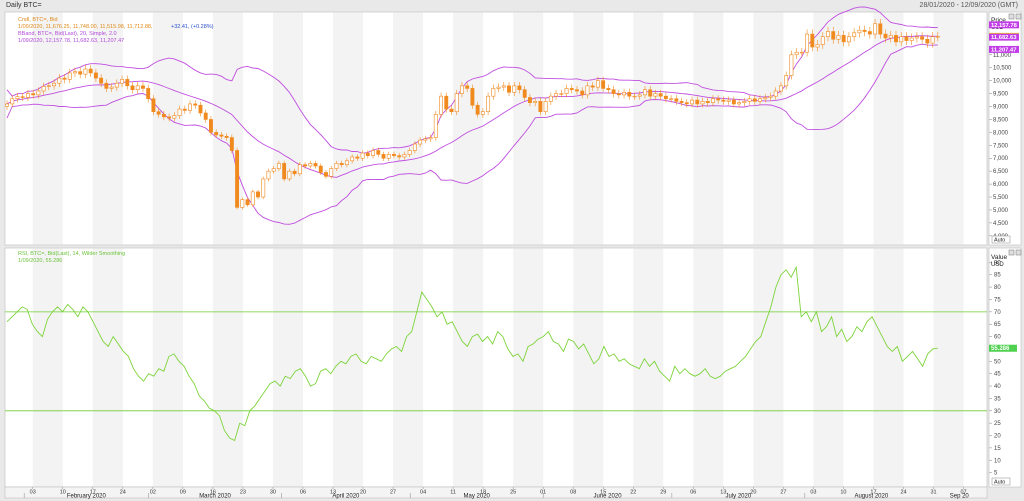 The width and height of the screenshot is (1024, 501). What do you see at coordinates (1001, 224) in the screenshot?
I see `price-tick-label: 4,500` at bounding box center [1001, 224].